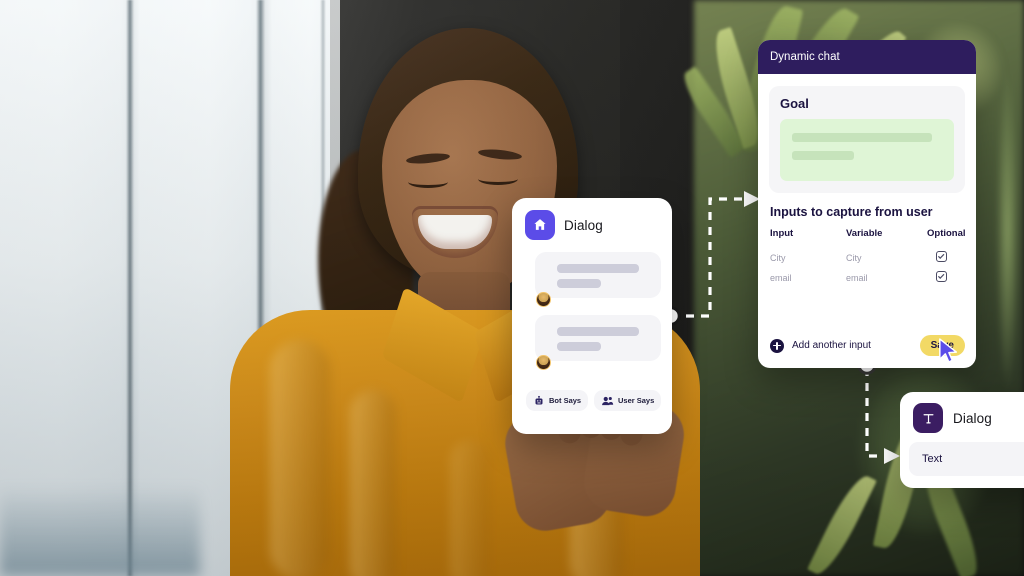 This screenshot has width=1024, height=576. I want to click on cell-variable: email, so click(857, 278).